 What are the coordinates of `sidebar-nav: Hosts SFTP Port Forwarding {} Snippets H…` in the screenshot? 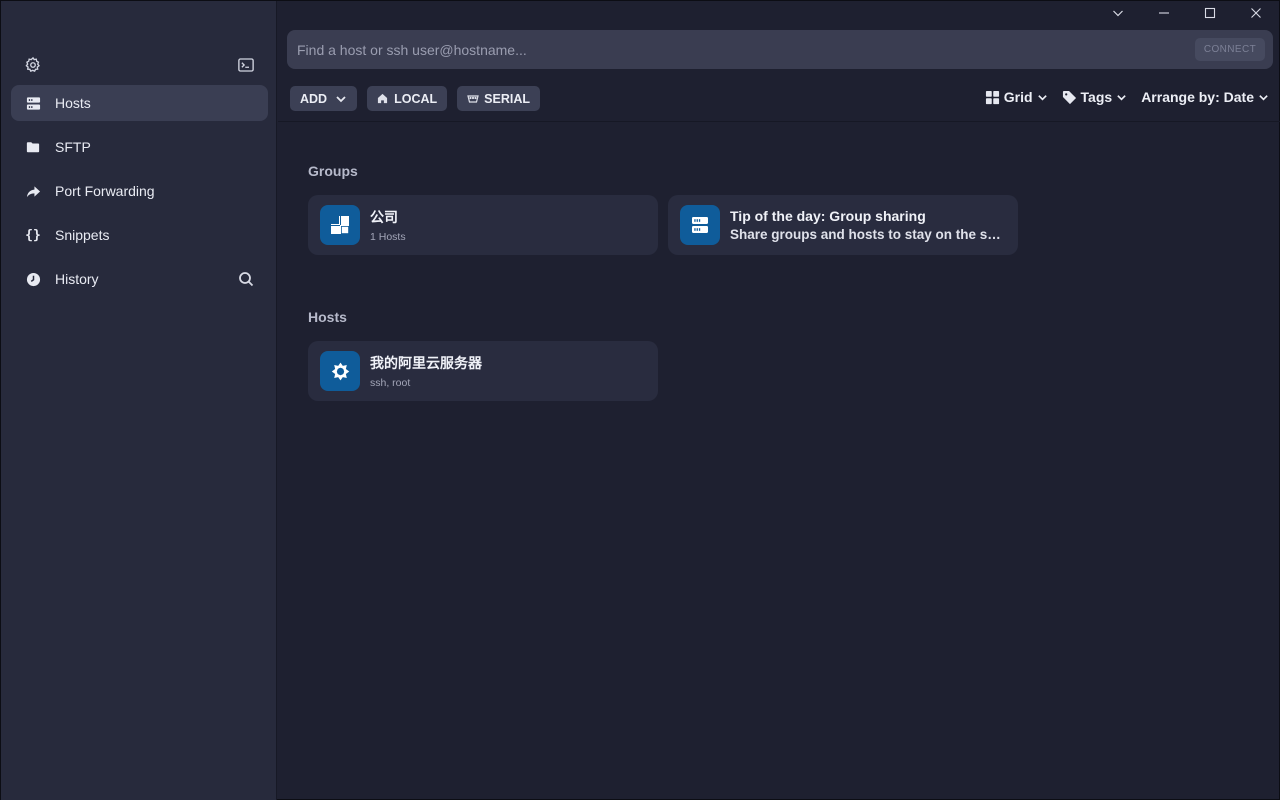 It's located at (139, 195).